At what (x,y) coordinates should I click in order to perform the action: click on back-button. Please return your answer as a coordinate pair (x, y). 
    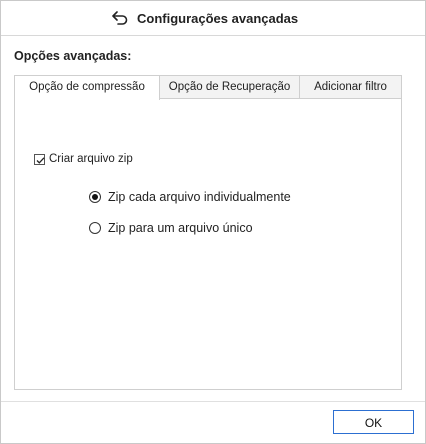
    Looking at the image, I should click on (120, 18).